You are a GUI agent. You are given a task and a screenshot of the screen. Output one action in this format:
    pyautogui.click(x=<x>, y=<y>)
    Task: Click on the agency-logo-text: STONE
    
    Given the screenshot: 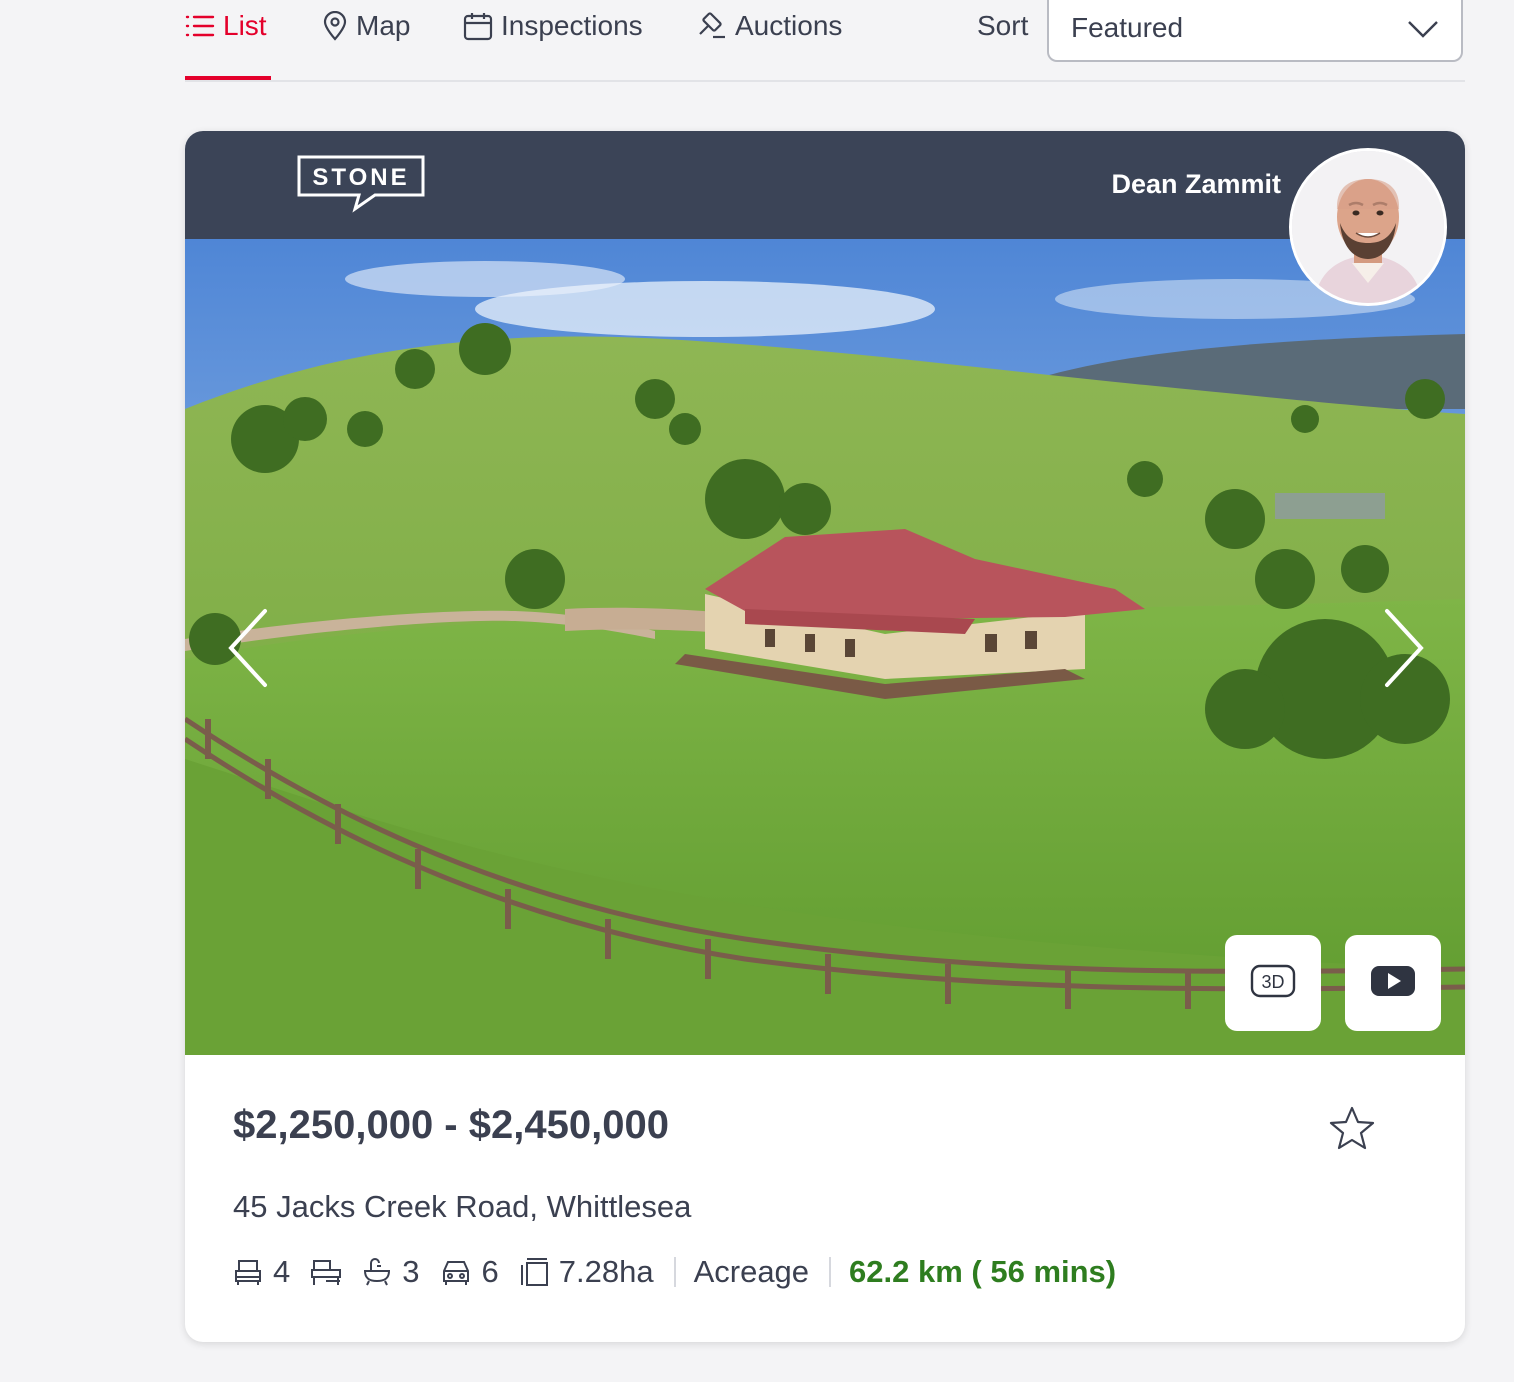 What is the action you would take?
    pyautogui.click(x=360, y=177)
    